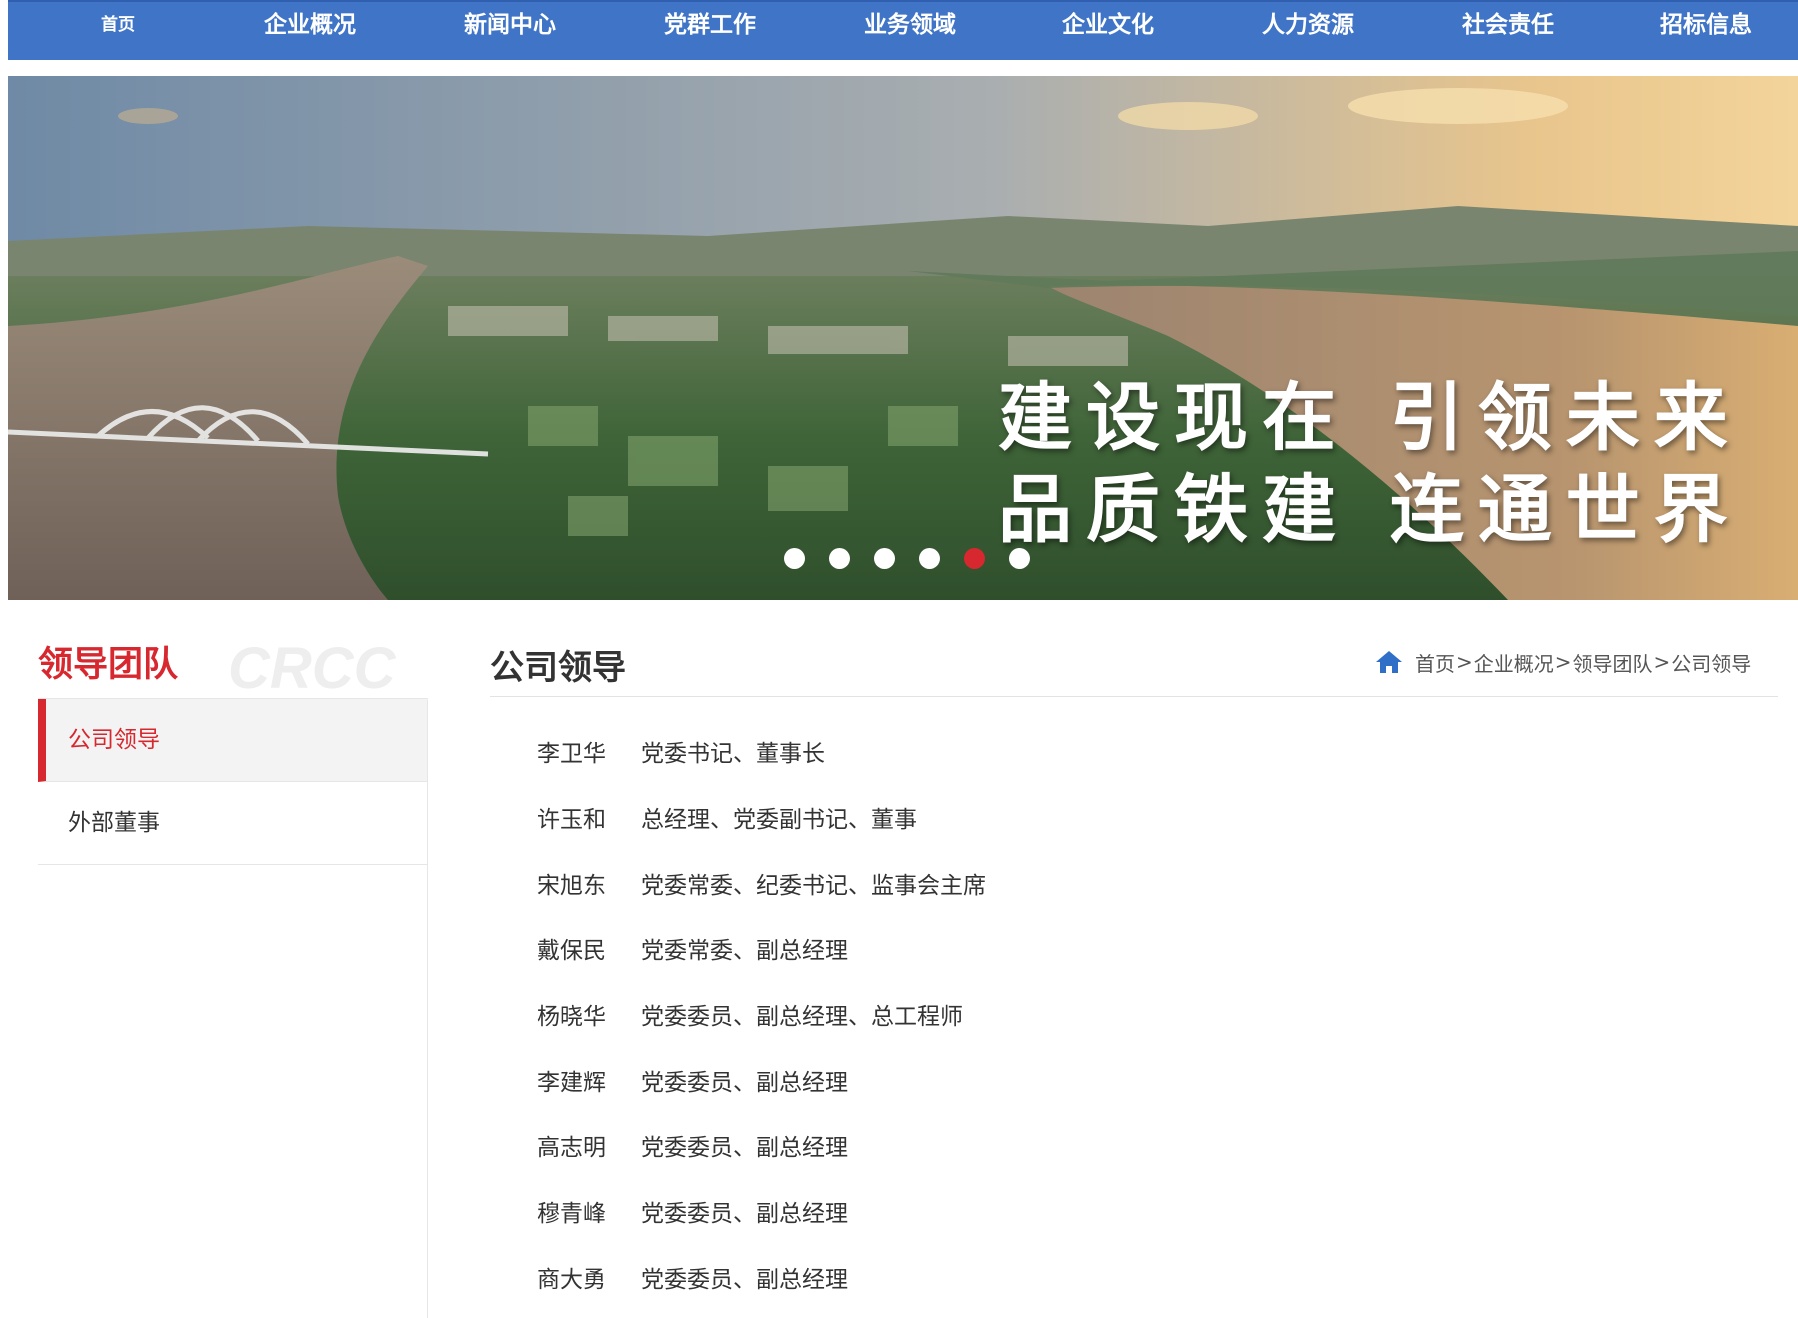 This screenshot has height=1318, width=1798. Describe the element at coordinates (571, 1083) in the screenshot. I see `leader-name: 李建辉` at that location.